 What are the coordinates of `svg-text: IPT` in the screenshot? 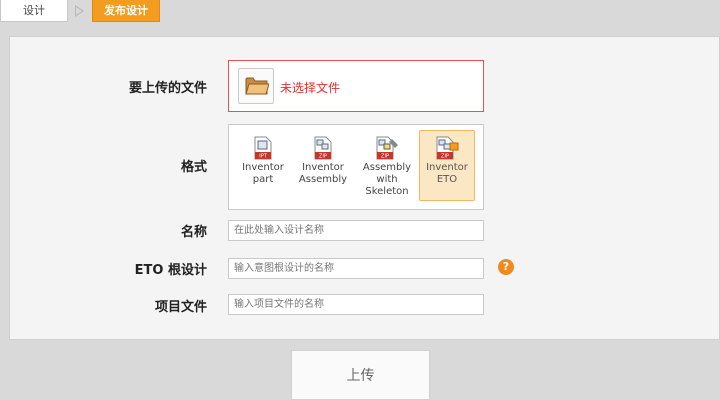 It's located at (263, 157).